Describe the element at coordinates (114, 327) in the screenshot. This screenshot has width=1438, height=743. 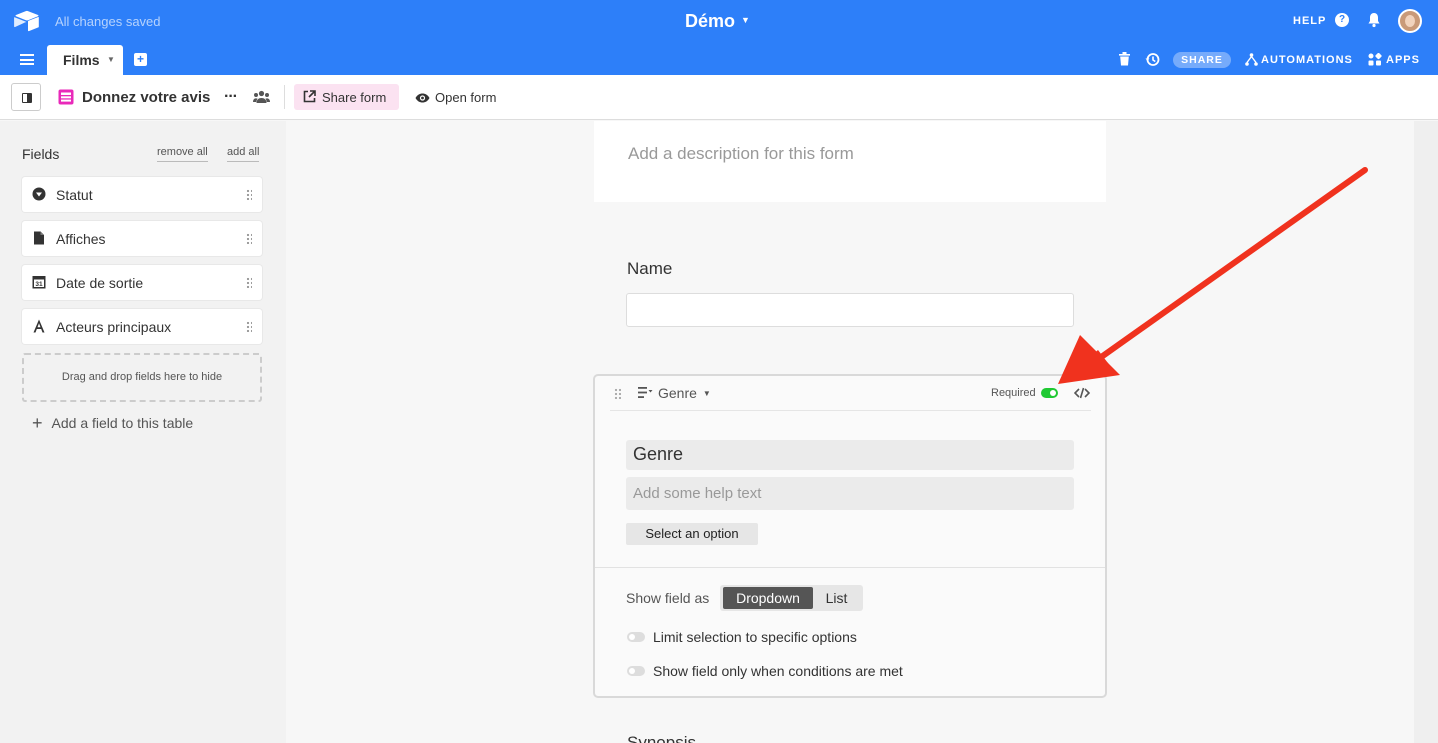
I see `hidden-field-label: Acteurs principaux` at that location.